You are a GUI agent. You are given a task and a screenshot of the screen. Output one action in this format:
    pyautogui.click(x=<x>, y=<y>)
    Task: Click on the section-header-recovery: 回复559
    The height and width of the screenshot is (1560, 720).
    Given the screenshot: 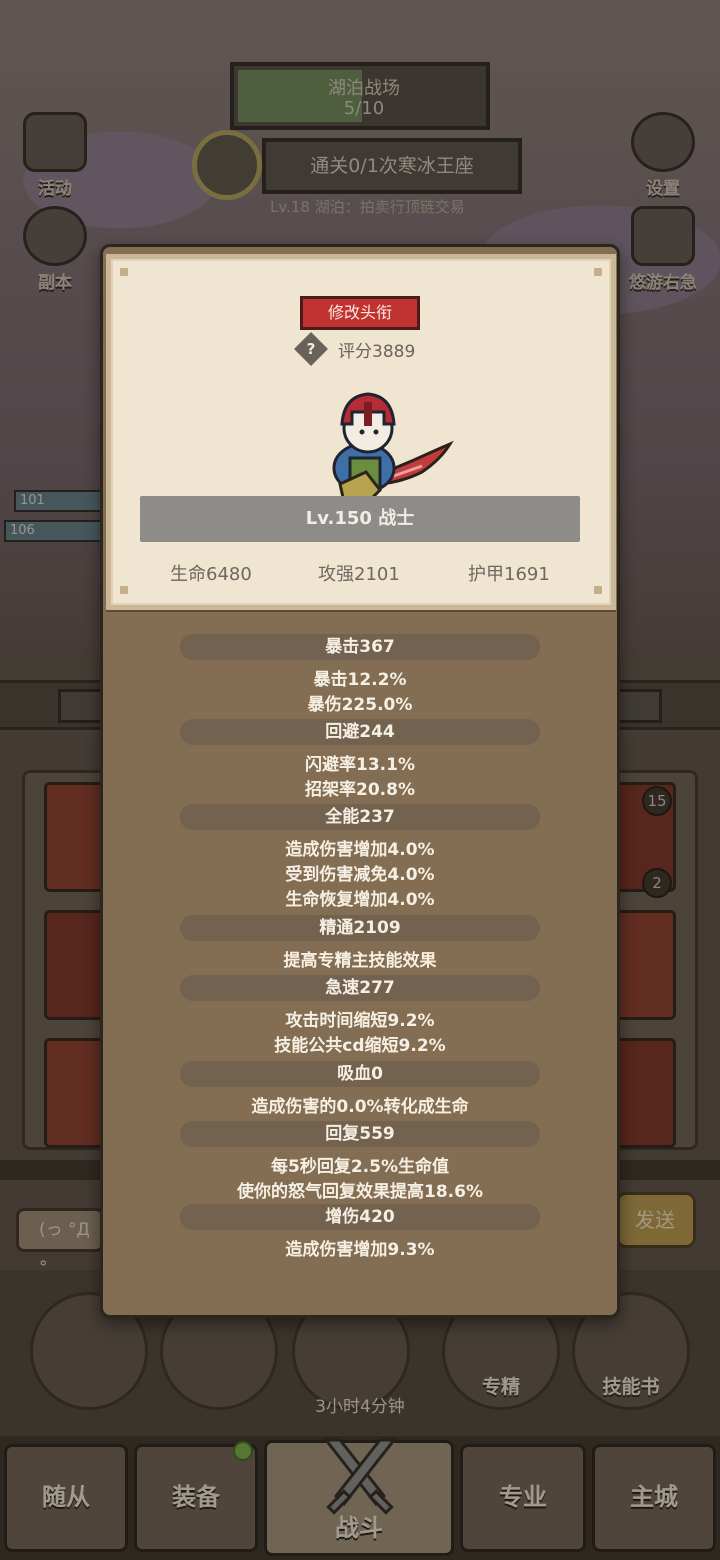 What is the action you would take?
    pyautogui.click(x=360, y=1134)
    